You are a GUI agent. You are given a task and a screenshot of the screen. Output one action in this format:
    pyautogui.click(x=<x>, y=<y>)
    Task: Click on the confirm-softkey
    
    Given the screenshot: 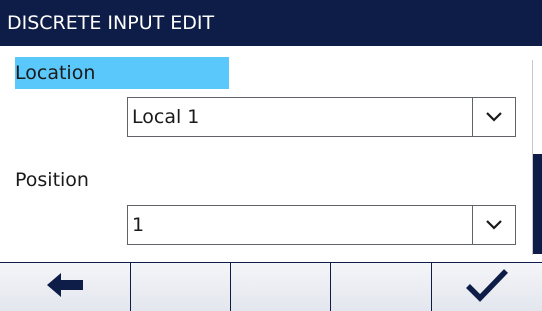 What is the action you would take?
    pyautogui.click(x=486, y=286)
    